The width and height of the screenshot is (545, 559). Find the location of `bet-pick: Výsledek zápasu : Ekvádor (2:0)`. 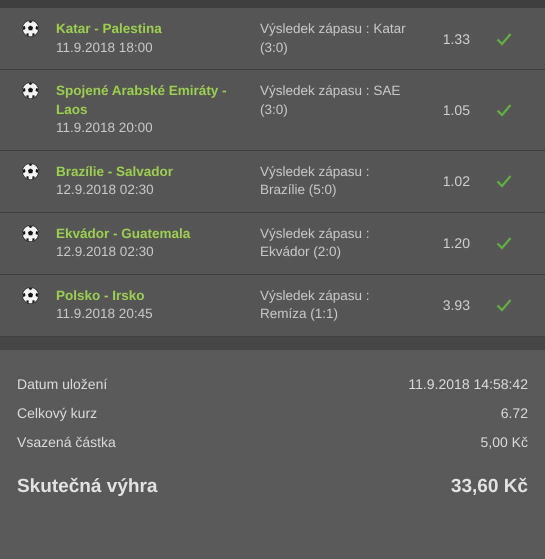

bet-pick: Výsledek zápasu : Ekvádor (2:0) is located at coordinates (315, 242).